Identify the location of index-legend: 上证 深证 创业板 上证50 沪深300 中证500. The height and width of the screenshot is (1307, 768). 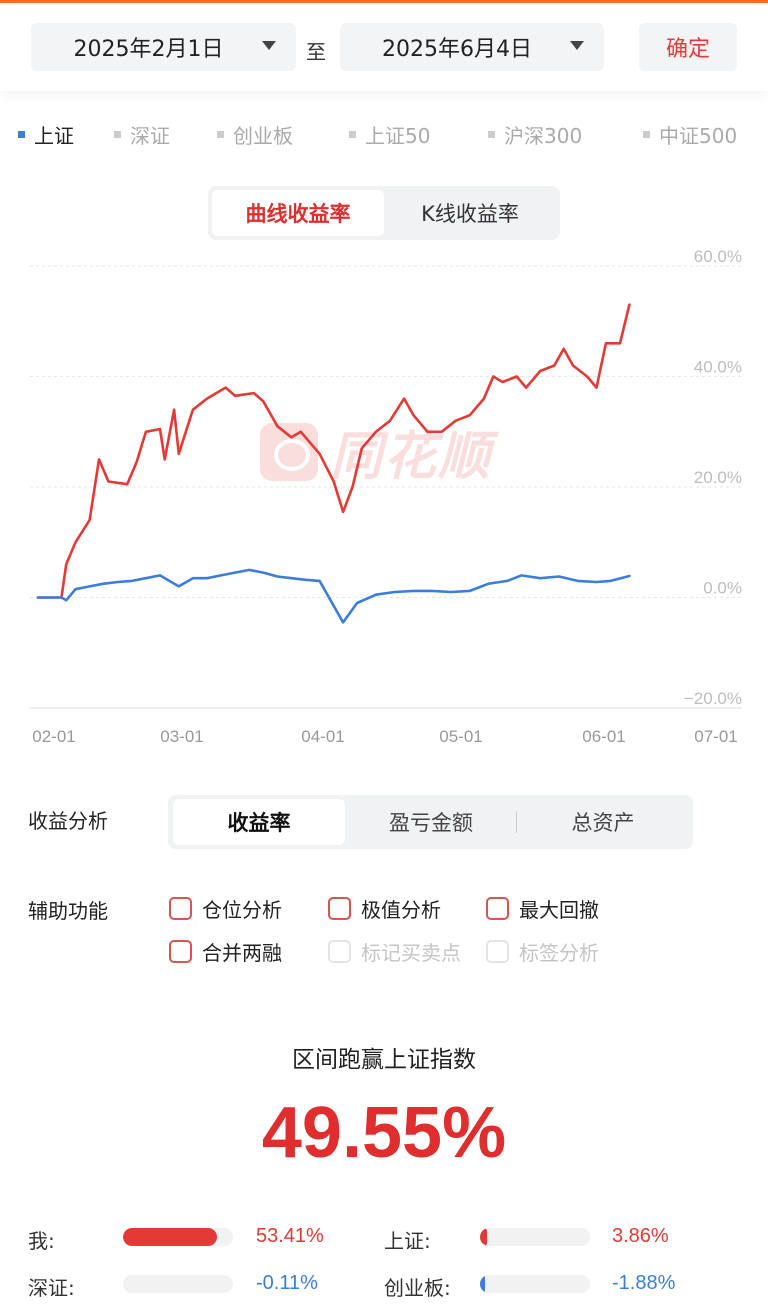
(384, 133).